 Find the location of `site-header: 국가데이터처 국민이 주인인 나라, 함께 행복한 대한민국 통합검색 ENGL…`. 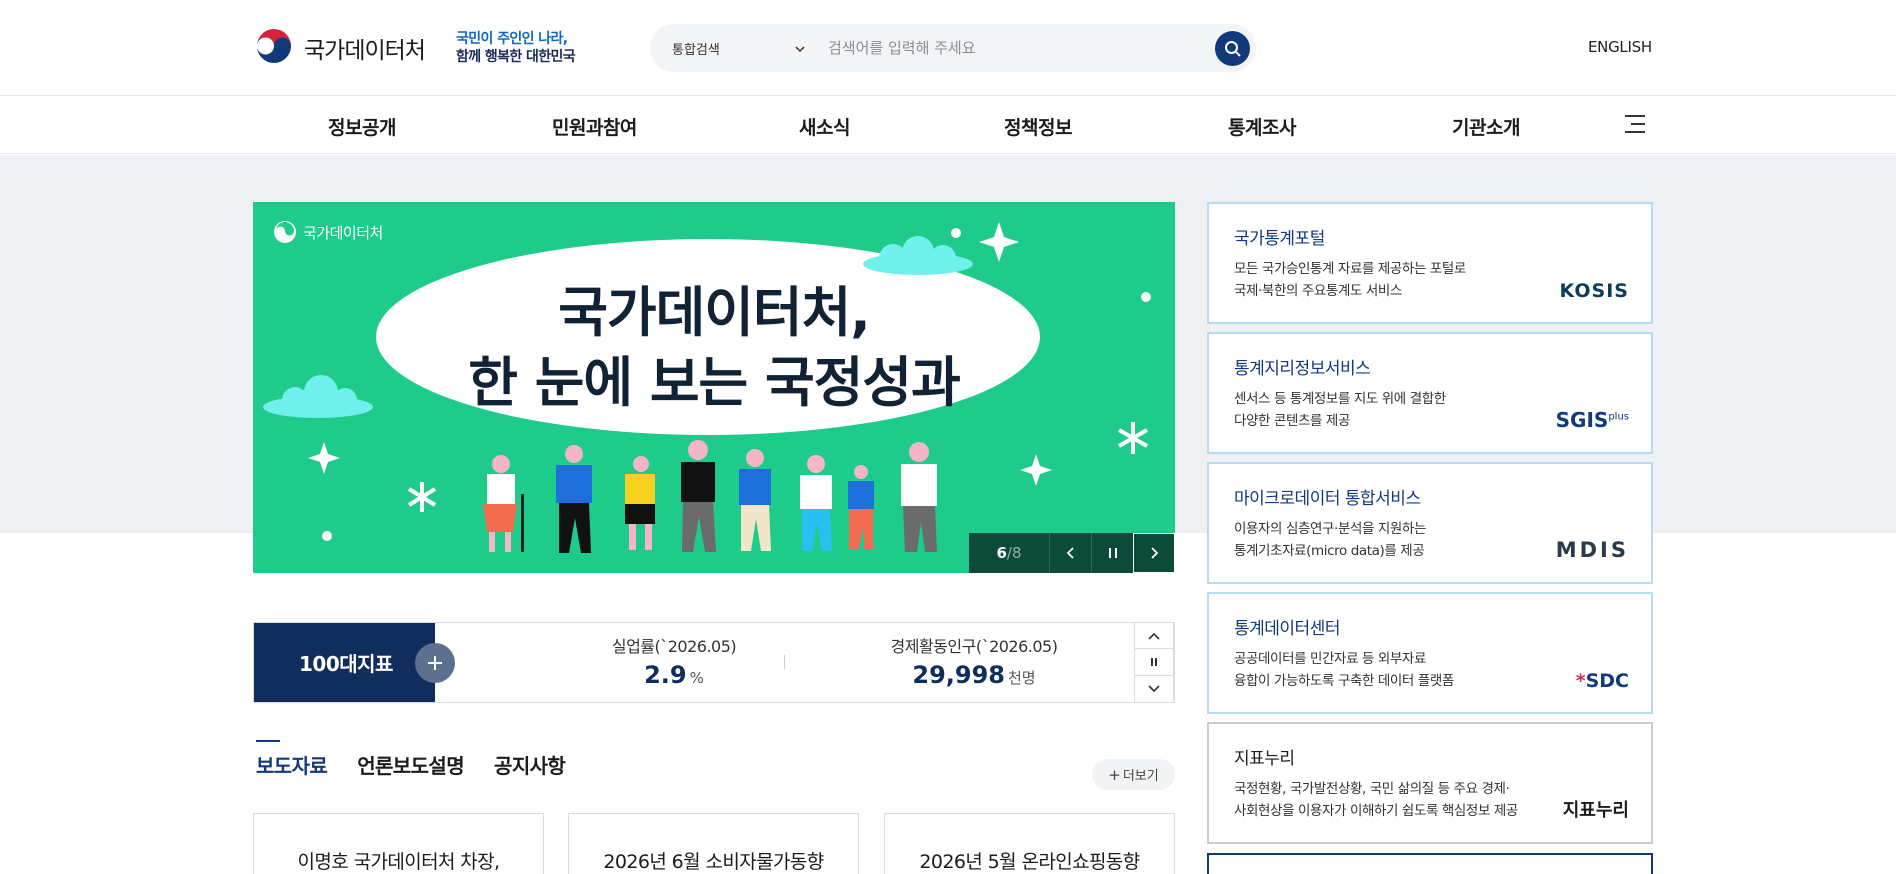

site-header: 국가데이터처 국민이 주인인 나라, 함께 행복한 대한민국 통합검색 ENGL… is located at coordinates (948, 48).